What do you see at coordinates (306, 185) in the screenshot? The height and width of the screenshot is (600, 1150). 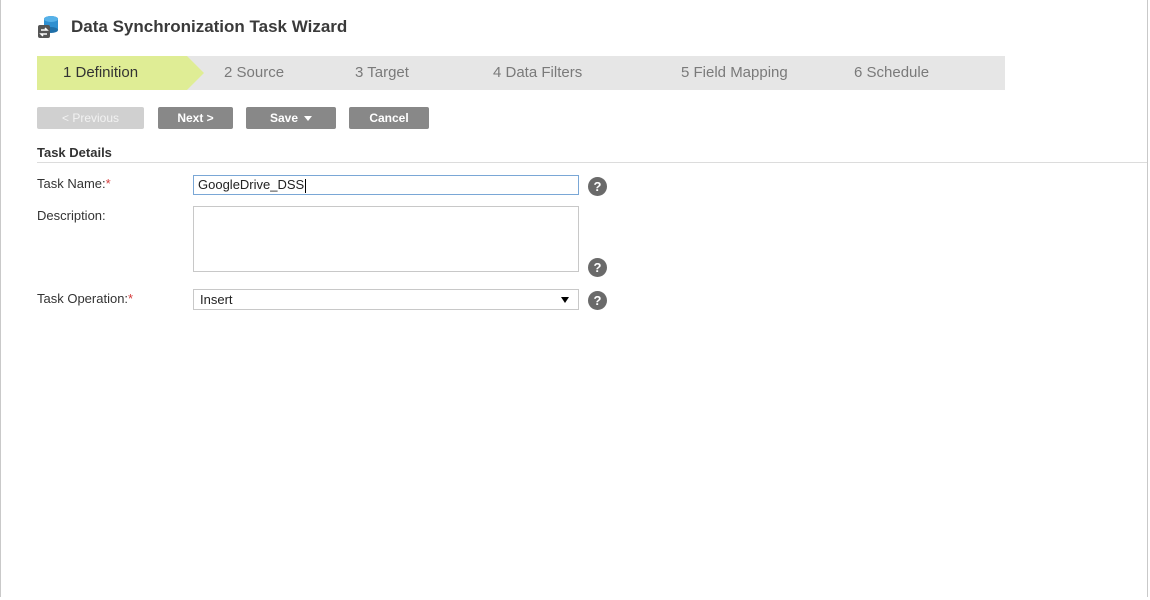 I see `text-cursor` at bounding box center [306, 185].